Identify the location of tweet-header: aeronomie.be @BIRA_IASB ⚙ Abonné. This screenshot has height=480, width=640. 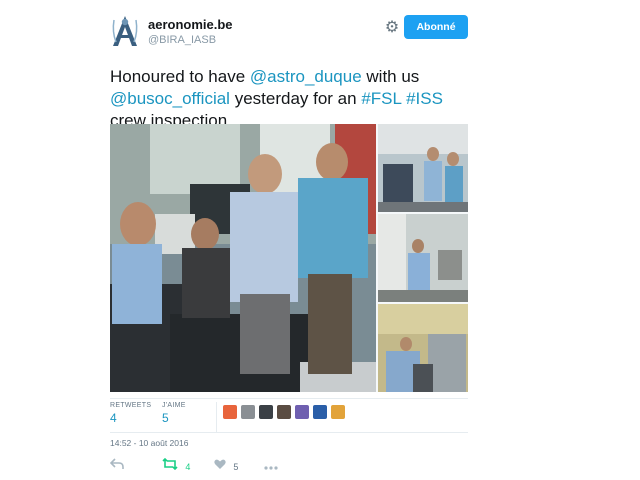
(290, 32).